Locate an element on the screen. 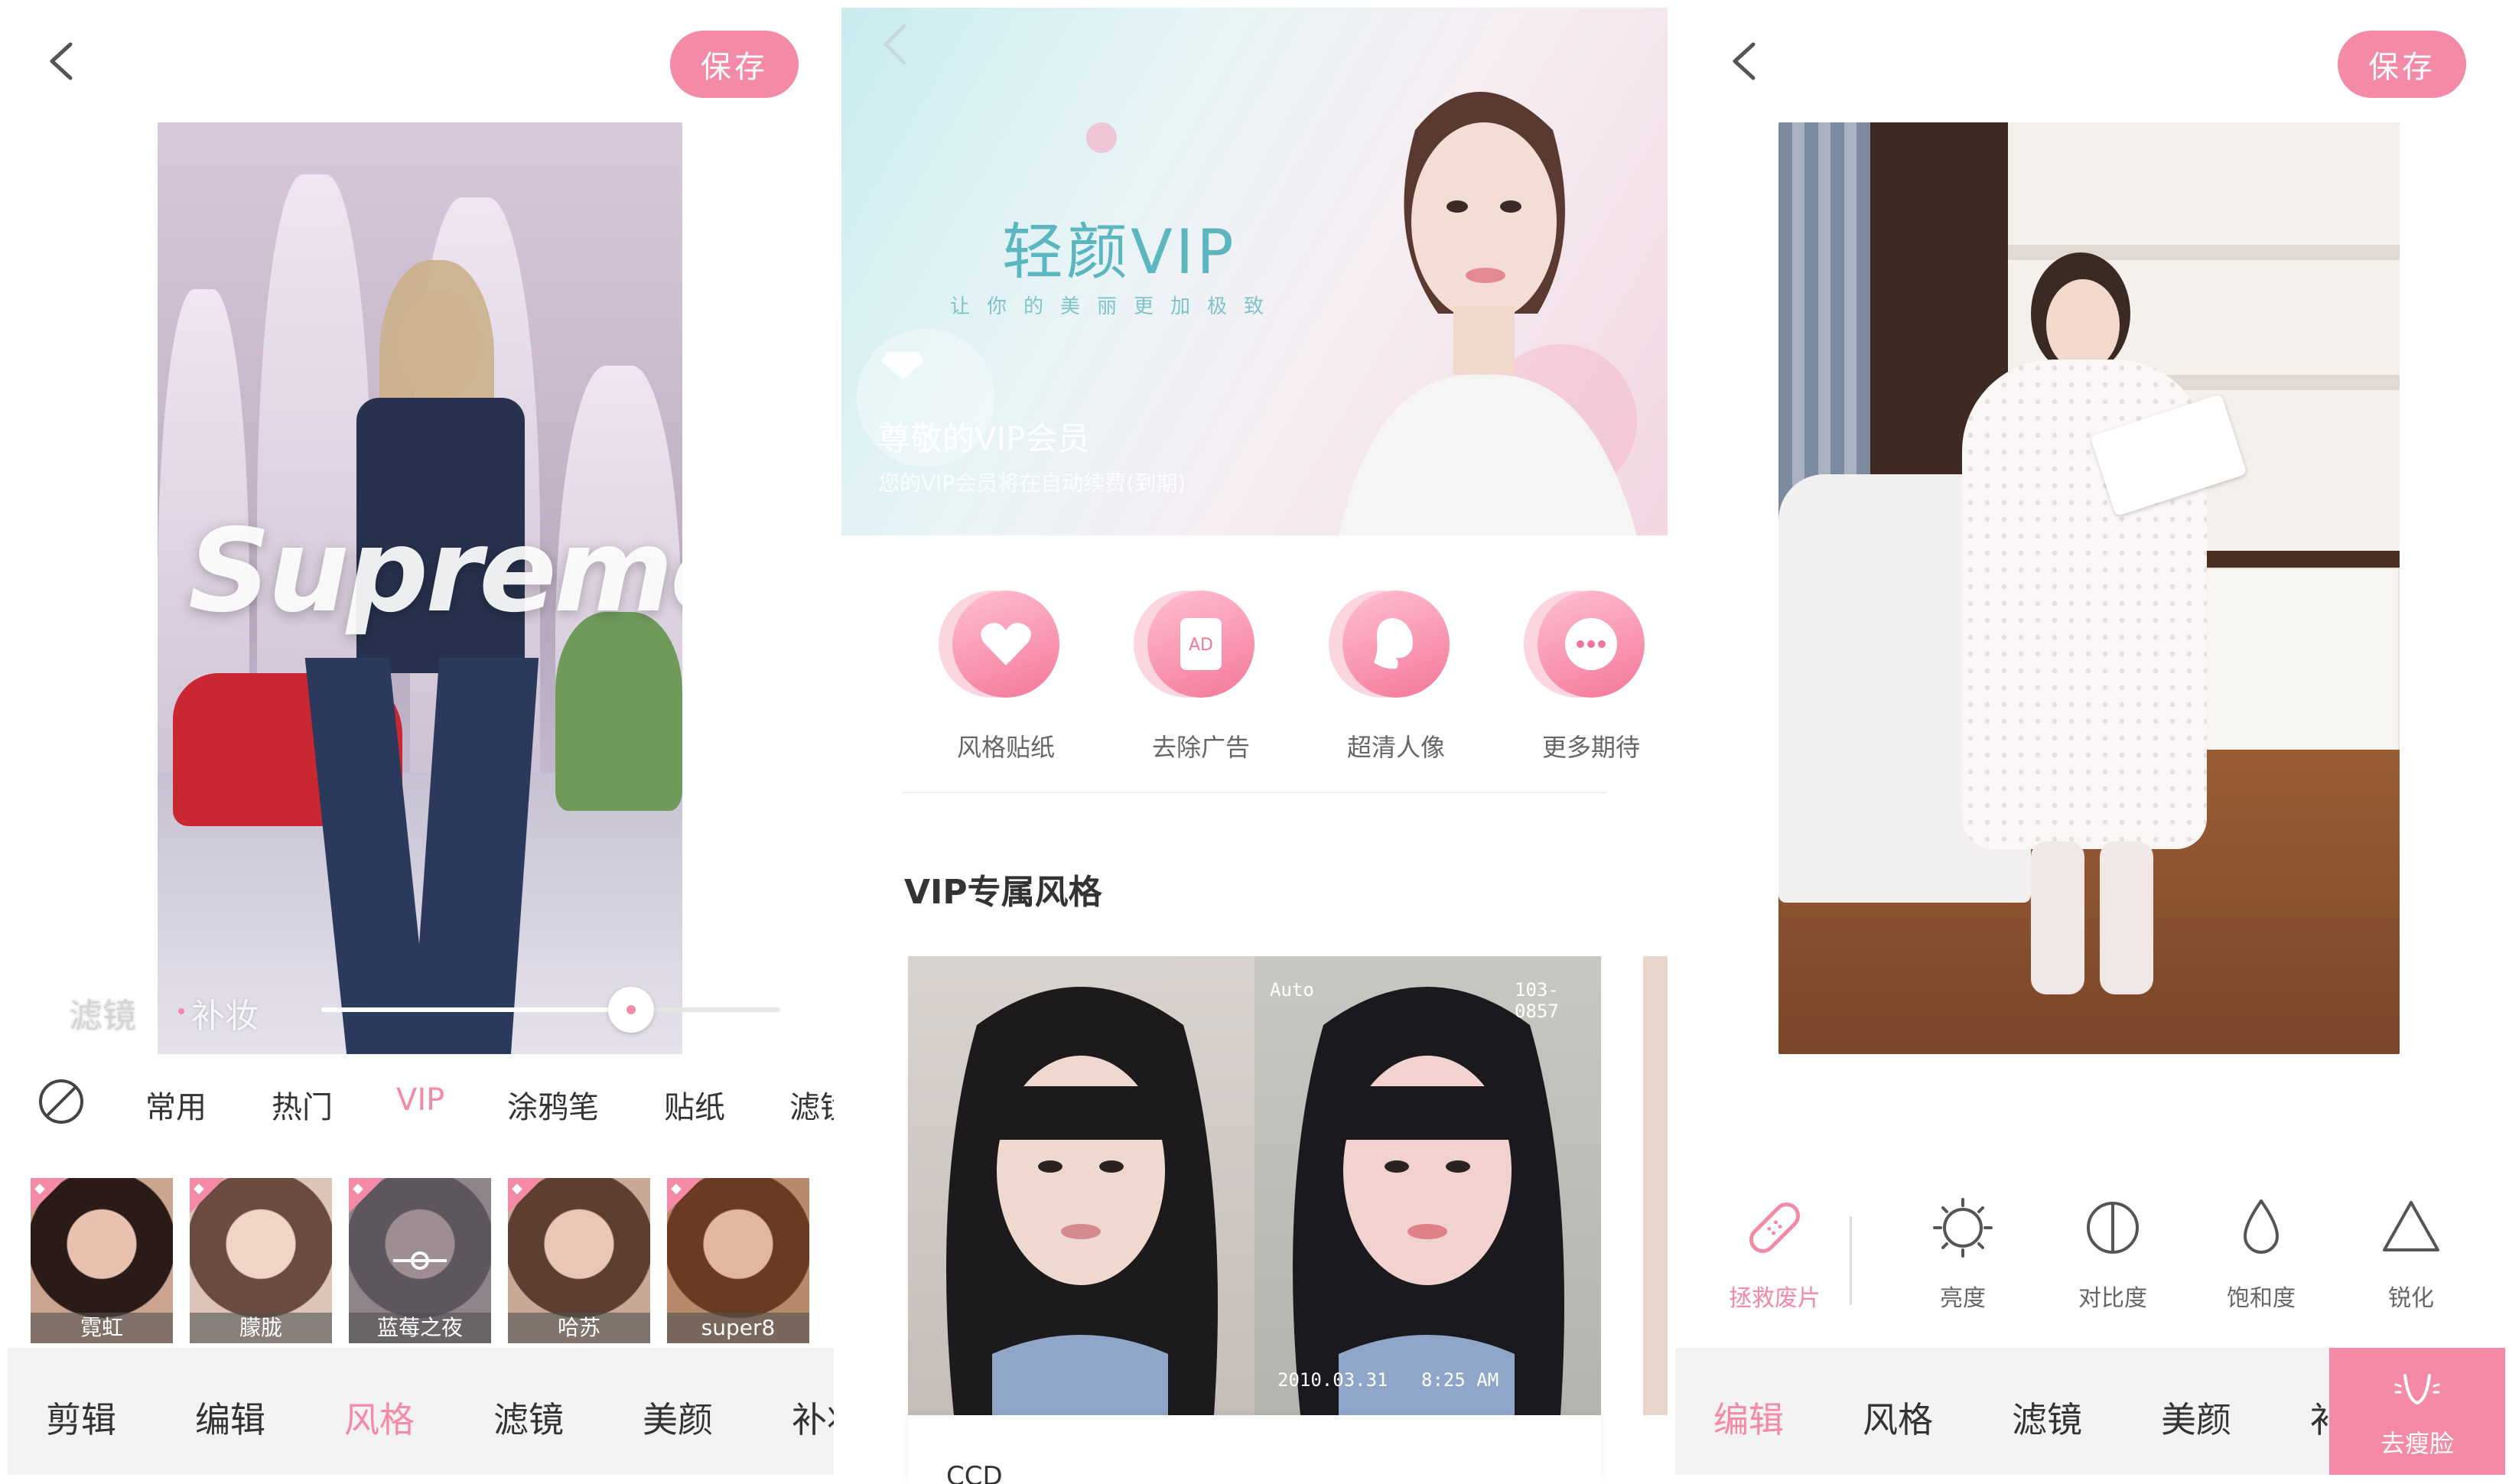 Image resolution: width=2509 pixels, height=1484 pixels. tool-separator is located at coordinates (1851, 1260).